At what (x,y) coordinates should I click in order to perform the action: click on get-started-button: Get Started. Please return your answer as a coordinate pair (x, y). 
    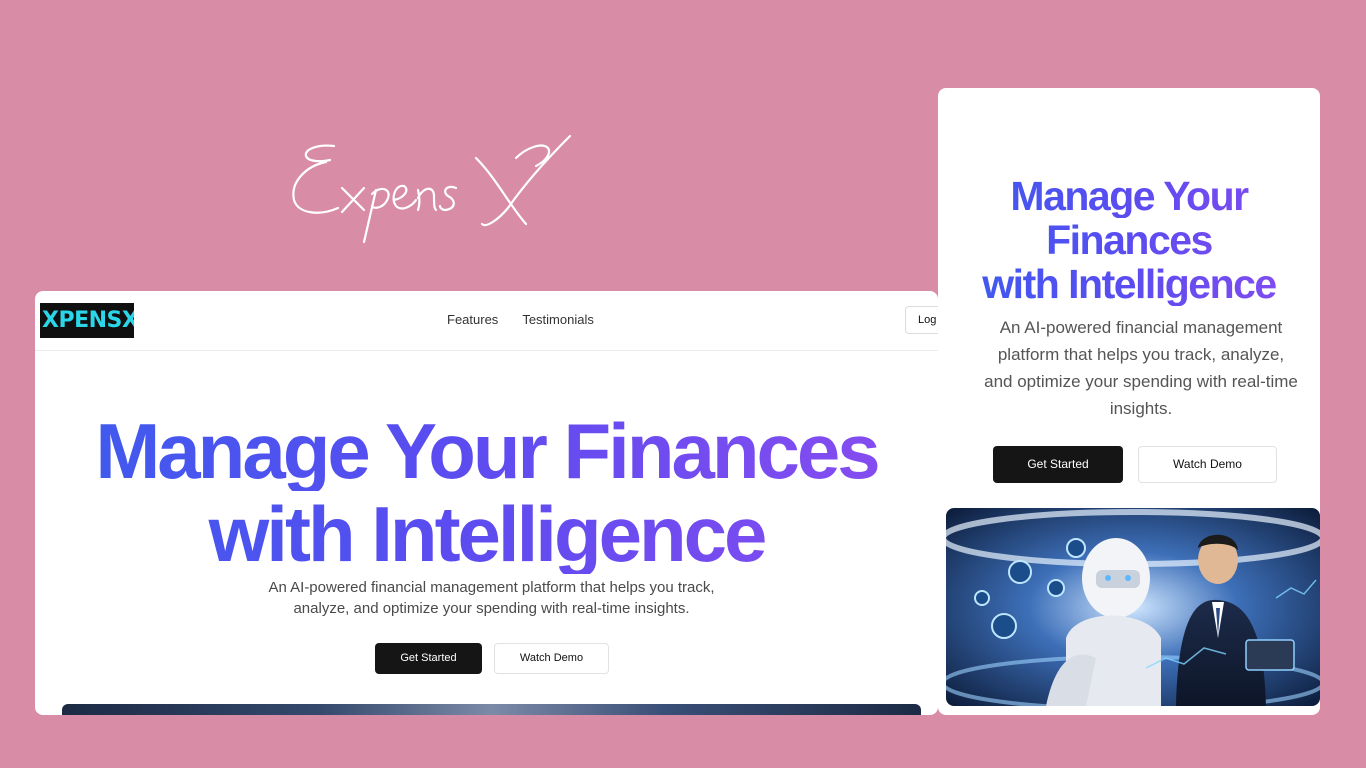
    Looking at the image, I should click on (428, 658).